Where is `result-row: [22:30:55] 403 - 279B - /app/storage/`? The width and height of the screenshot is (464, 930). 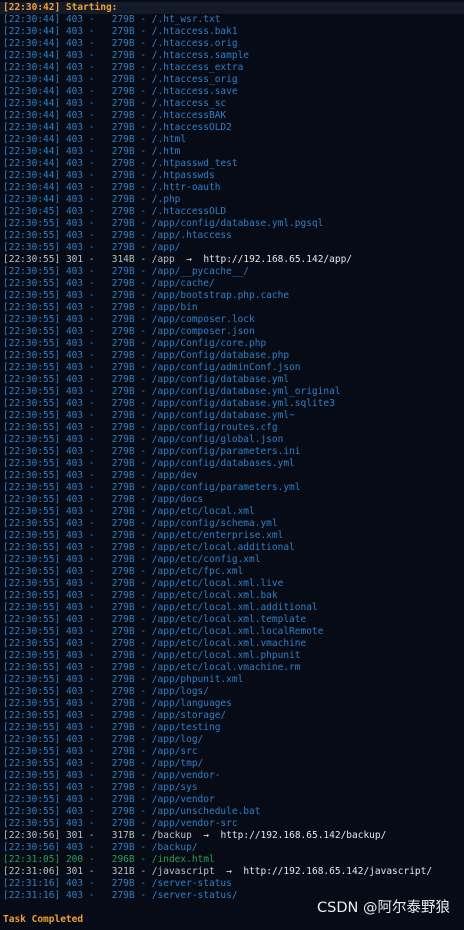
result-row: [22:30:55] 403 - 279B - /app/storage/ is located at coordinates (115, 715).